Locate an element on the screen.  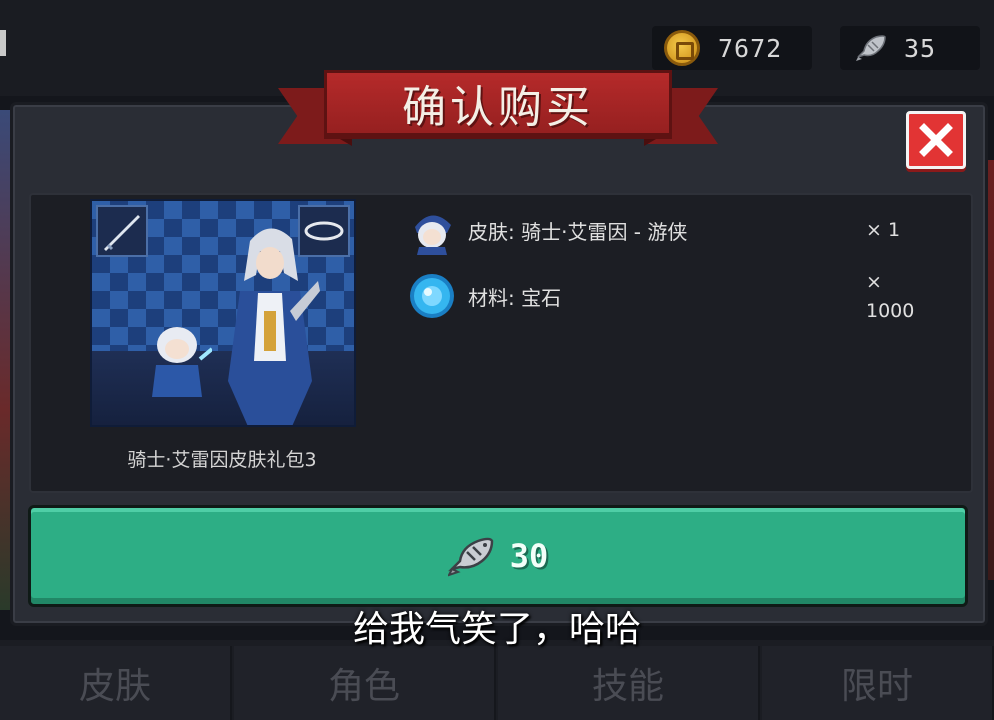
banner-ribbon: 确认购买 is located at coordinates (498, 103).